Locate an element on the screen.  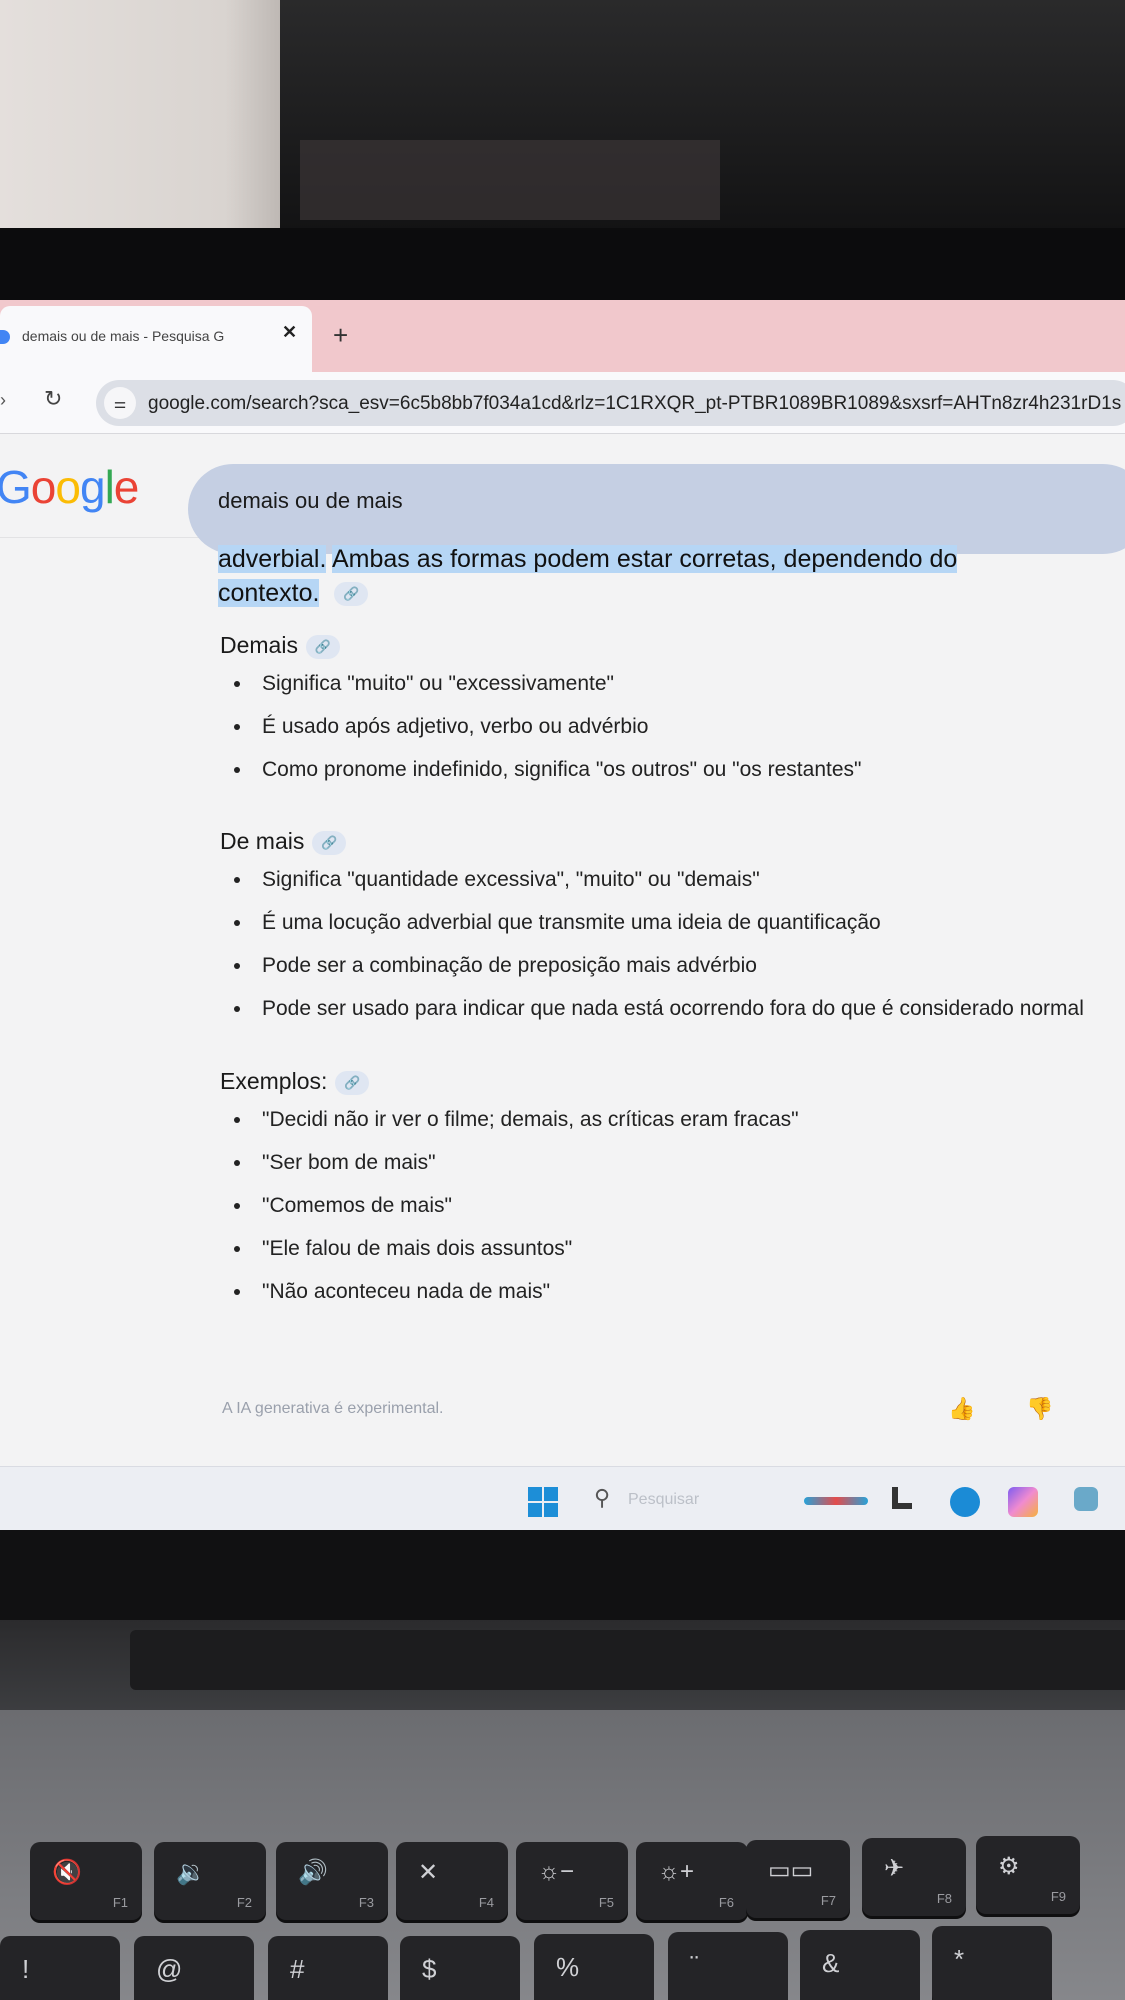
site-info-icon: ⚌ is located at coordinates (120, 403).